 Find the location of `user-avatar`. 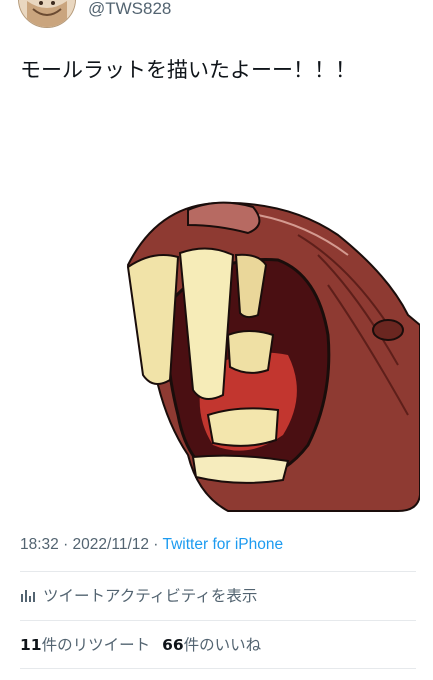

user-avatar is located at coordinates (47, 14).